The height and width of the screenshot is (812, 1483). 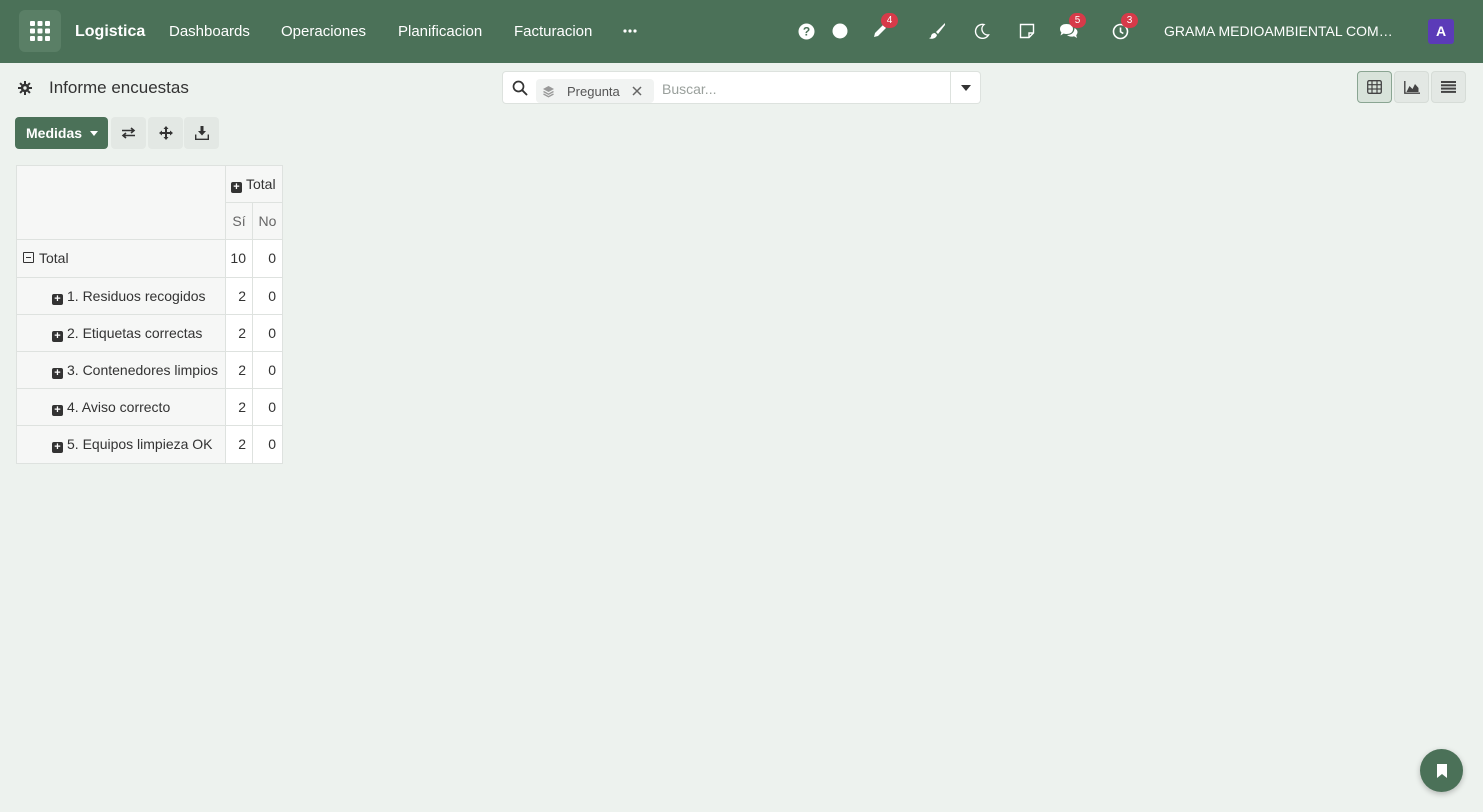 I want to click on search-options-toggle, so click(x=966, y=87).